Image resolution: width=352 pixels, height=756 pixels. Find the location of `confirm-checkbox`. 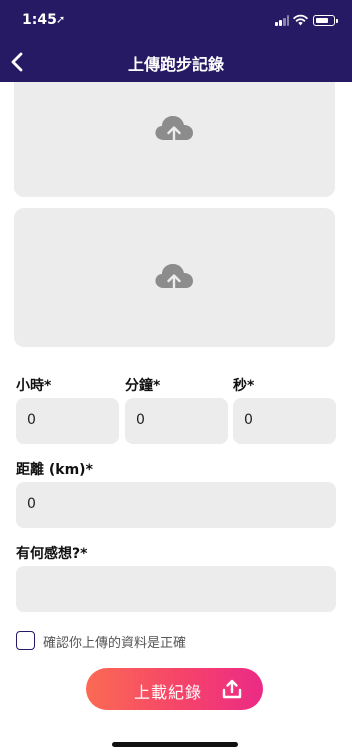

confirm-checkbox is located at coordinates (25, 640).